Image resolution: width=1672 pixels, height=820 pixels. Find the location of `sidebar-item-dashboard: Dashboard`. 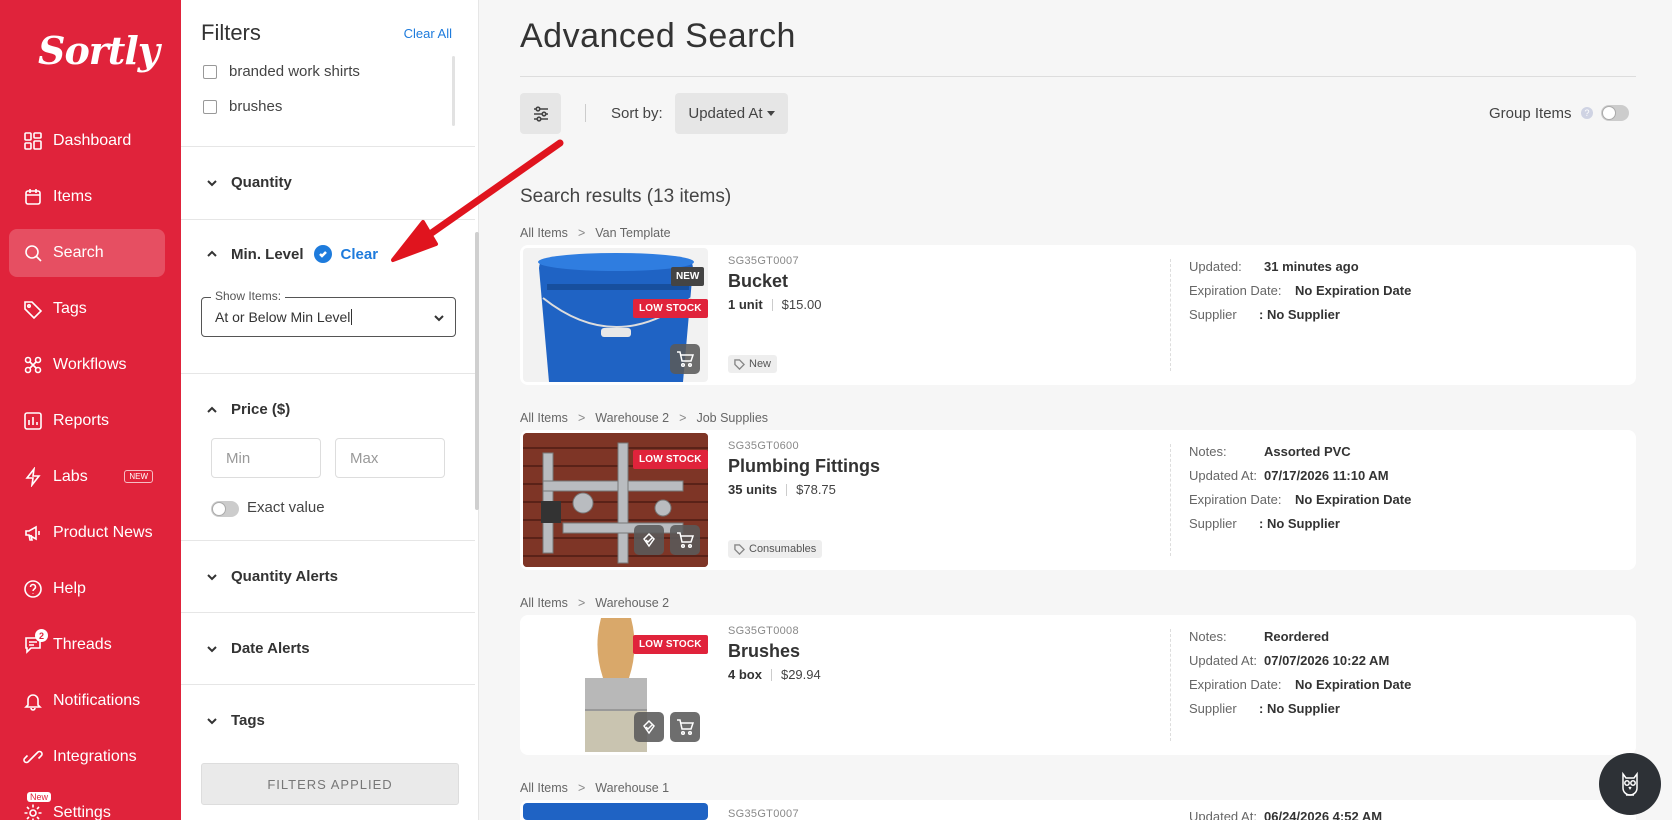

sidebar-item-dashboard: Dashboard is located at coordinates (87, 141).